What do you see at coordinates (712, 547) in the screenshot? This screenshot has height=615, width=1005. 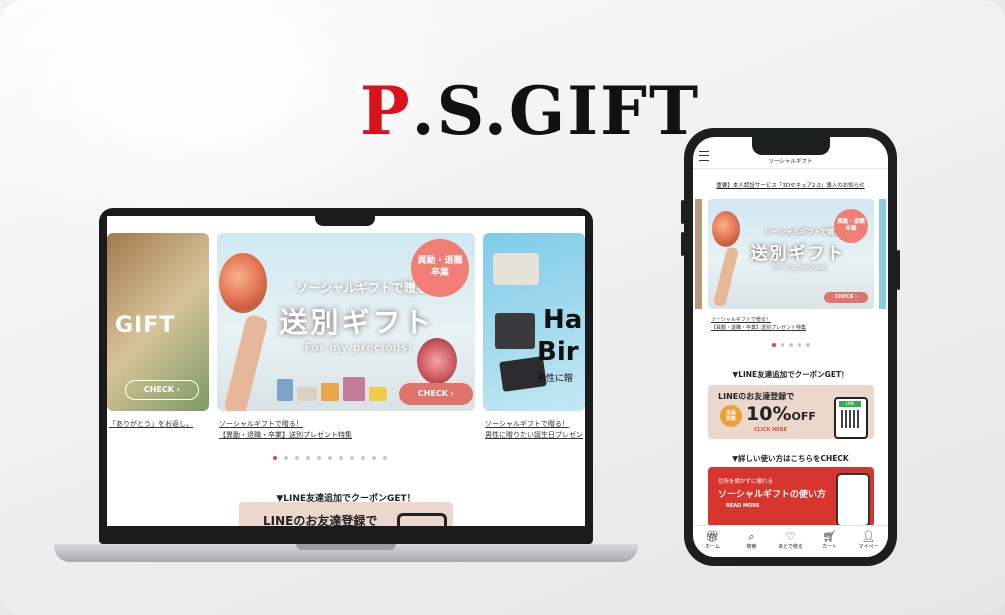 I see `tab-label: ホーム` at bounding box center [712, 547].